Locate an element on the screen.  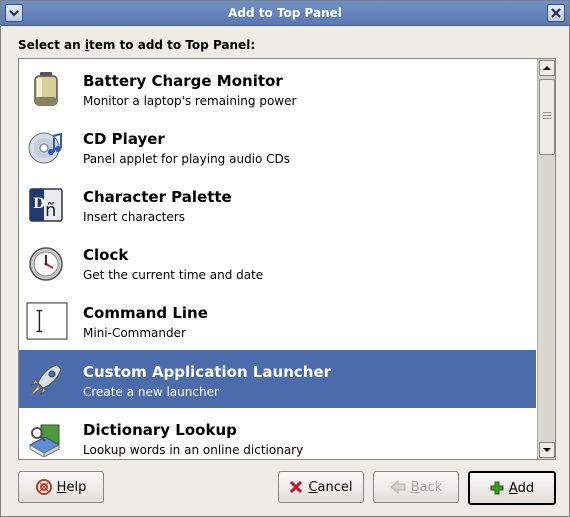
list-prompt: Select an item to add to Top Panel: is located at coordinates (136, 45).